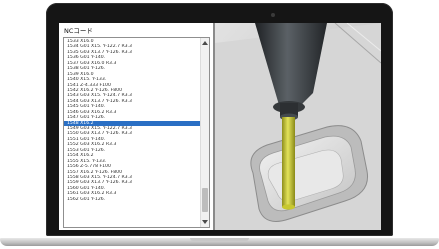 The image size is (439, 249). Describe the element at coordinates (273, 15) in the screenshot. I see `webcam` at that location.